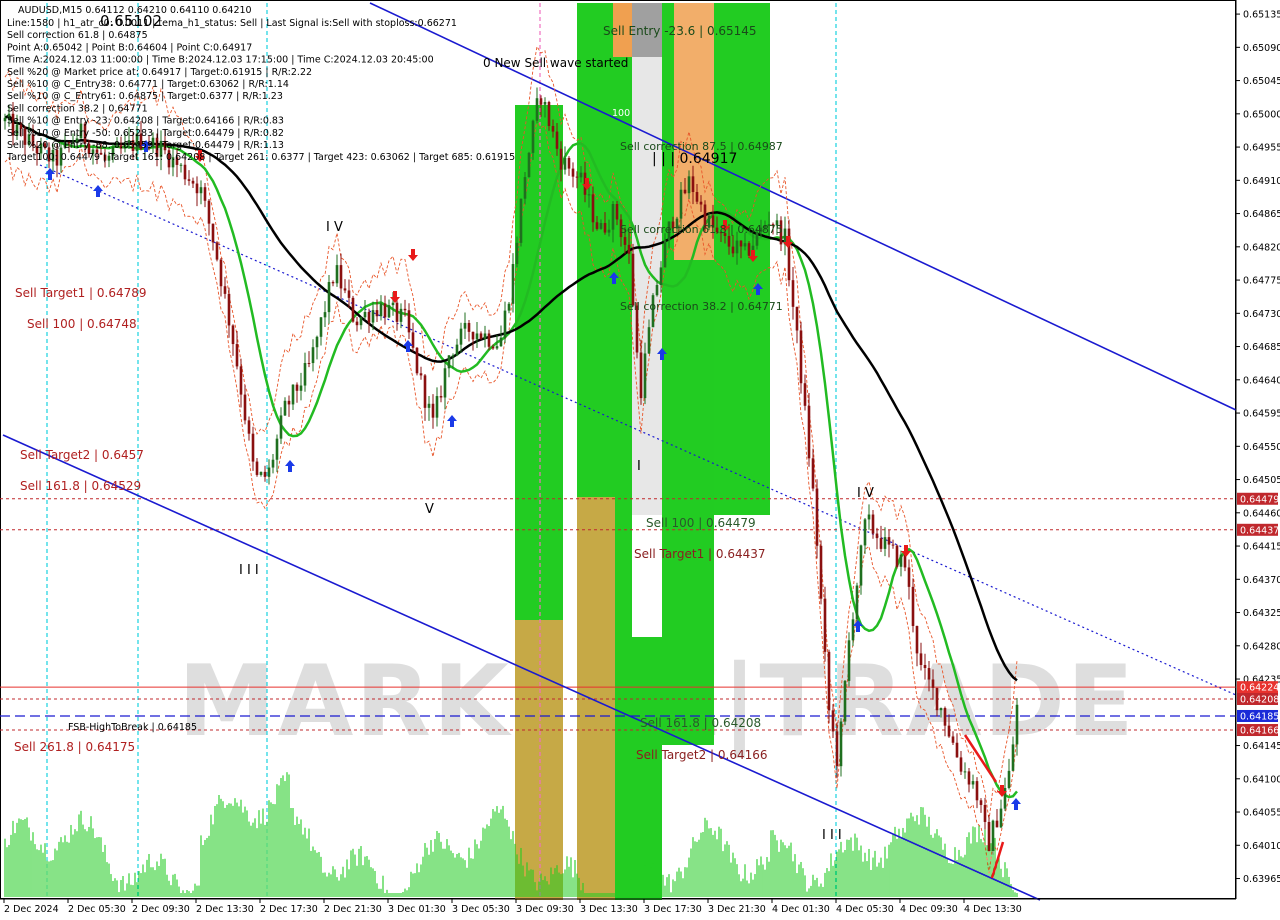 The height and width of the screenshot is (920, 1280). I want to click on sell-entry-label: Sell Entry -23.6 | 0.65145, so click(680, 31).